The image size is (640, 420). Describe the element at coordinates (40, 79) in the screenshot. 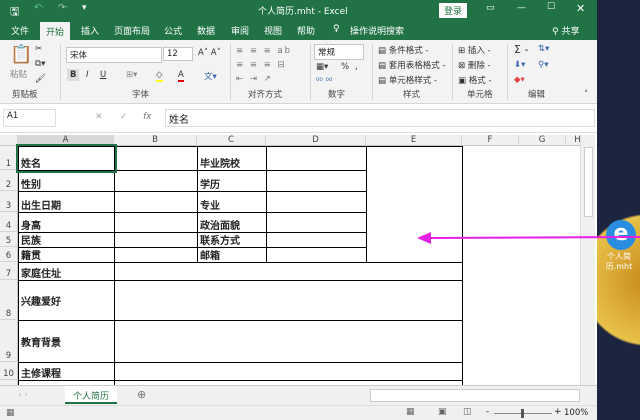

I see `format-painter-icon: 🖌` at that location.